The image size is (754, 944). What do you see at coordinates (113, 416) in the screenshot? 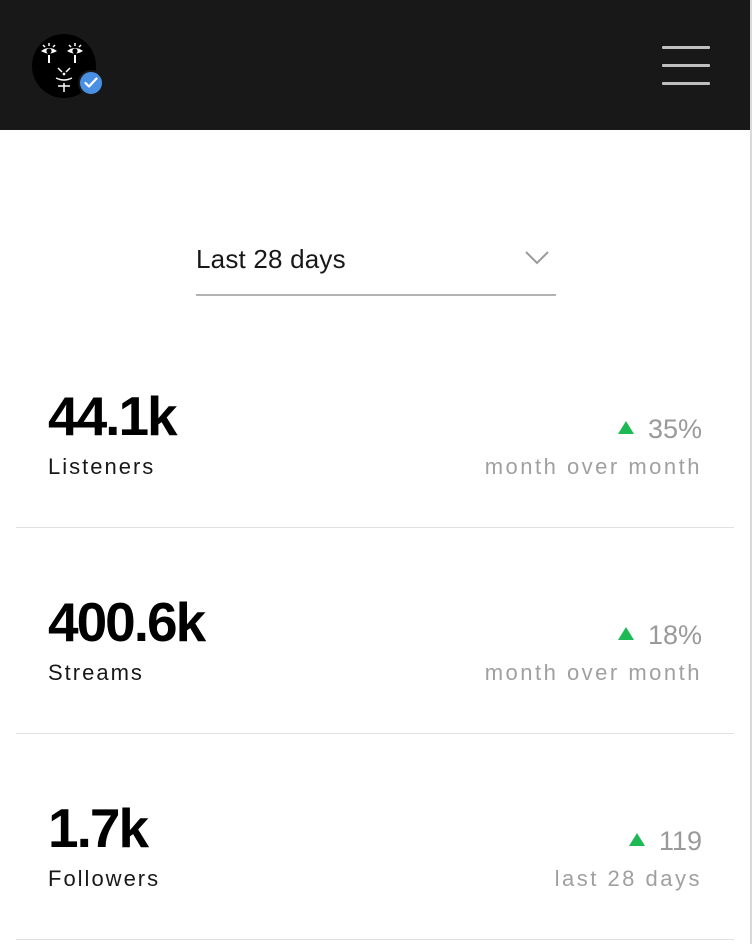
I see `stat-value: 44.1k` at bounding box center [113, 416].